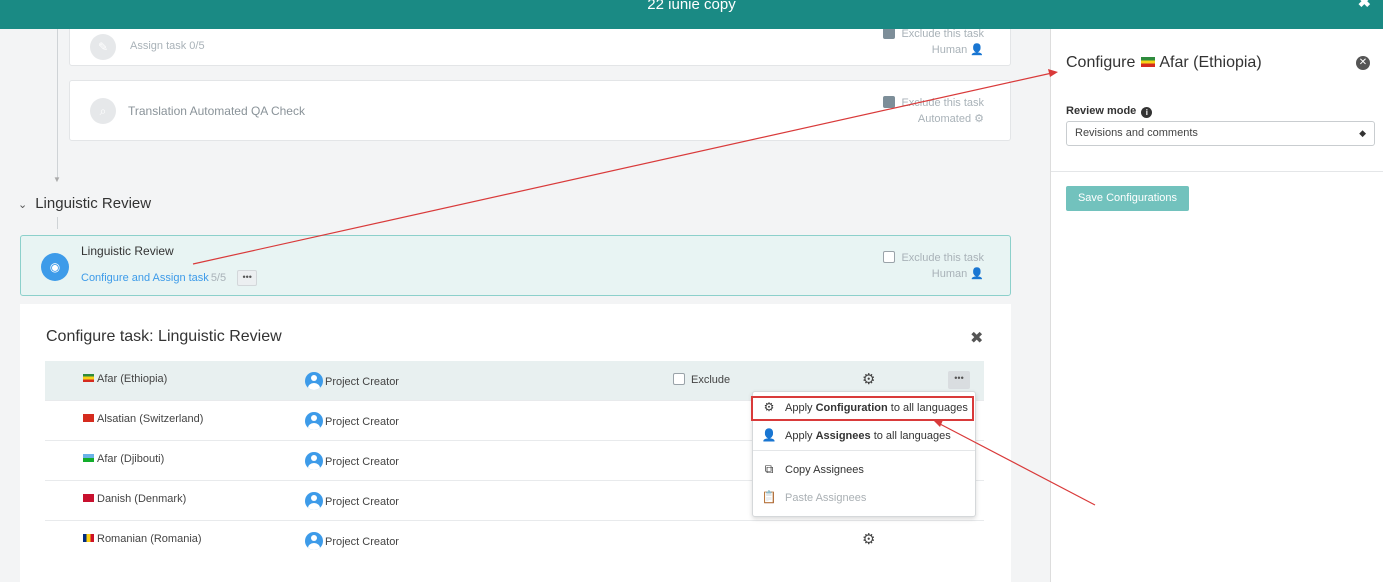  I want to click on panel-title: Configure task: Linguistic Review, so click(164, 336).